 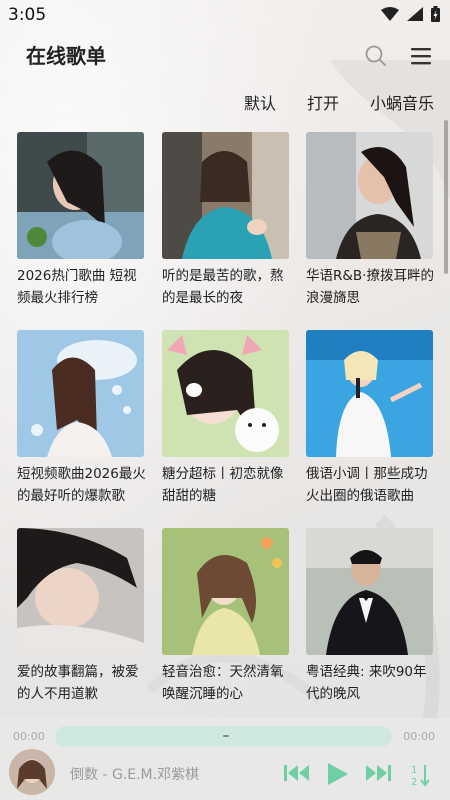 I want to click on now-playing-avatar, so click(x=32, y=772).